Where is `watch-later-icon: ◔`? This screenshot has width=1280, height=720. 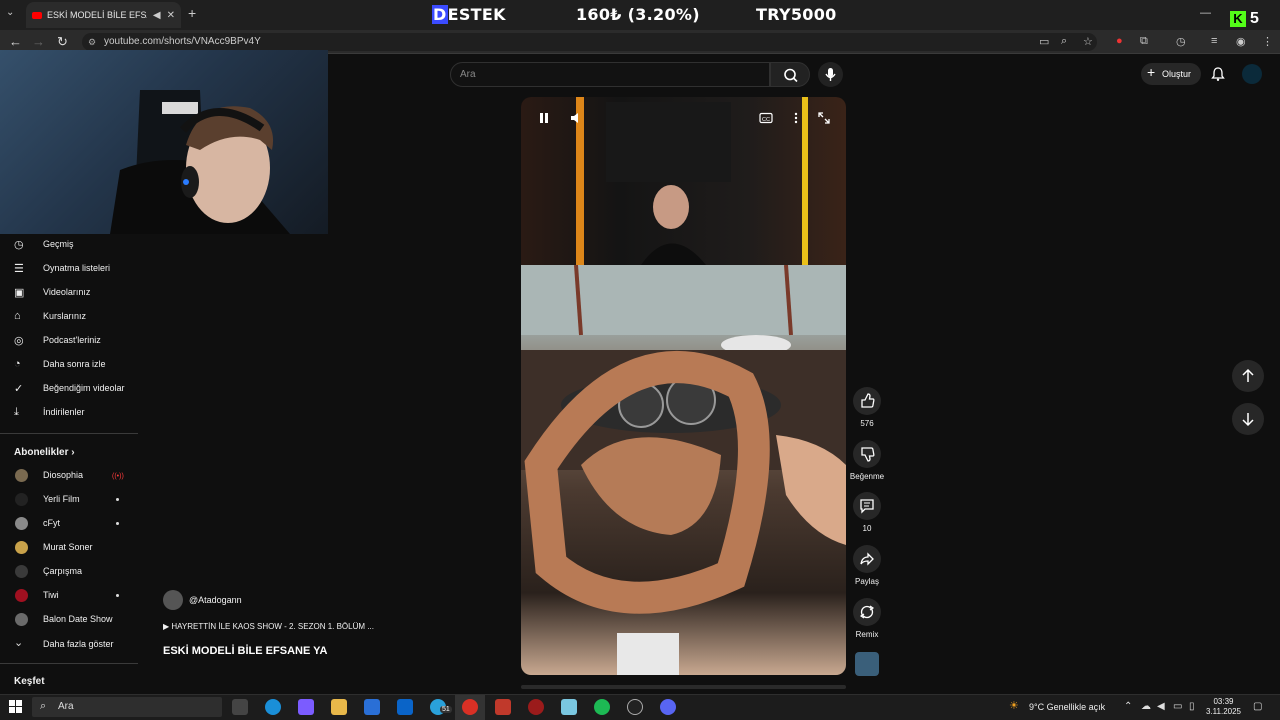
watch-later-icon: ◔ is located at coordinates (17, 364).